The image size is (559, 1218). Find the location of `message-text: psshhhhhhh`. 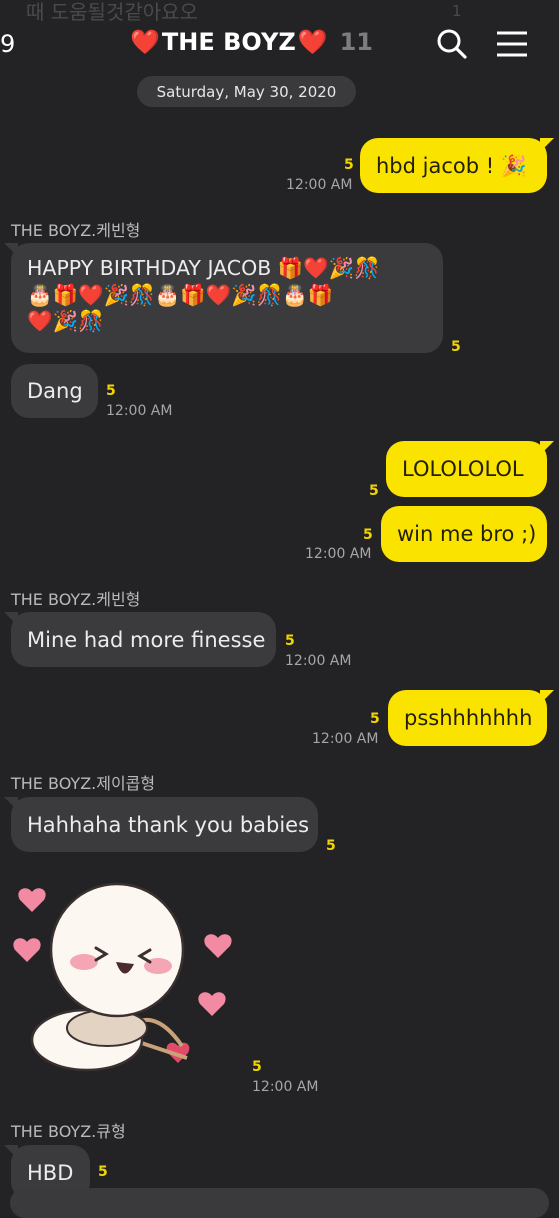

message-text: psshhhhhhh is located at coordinates (468, 718).